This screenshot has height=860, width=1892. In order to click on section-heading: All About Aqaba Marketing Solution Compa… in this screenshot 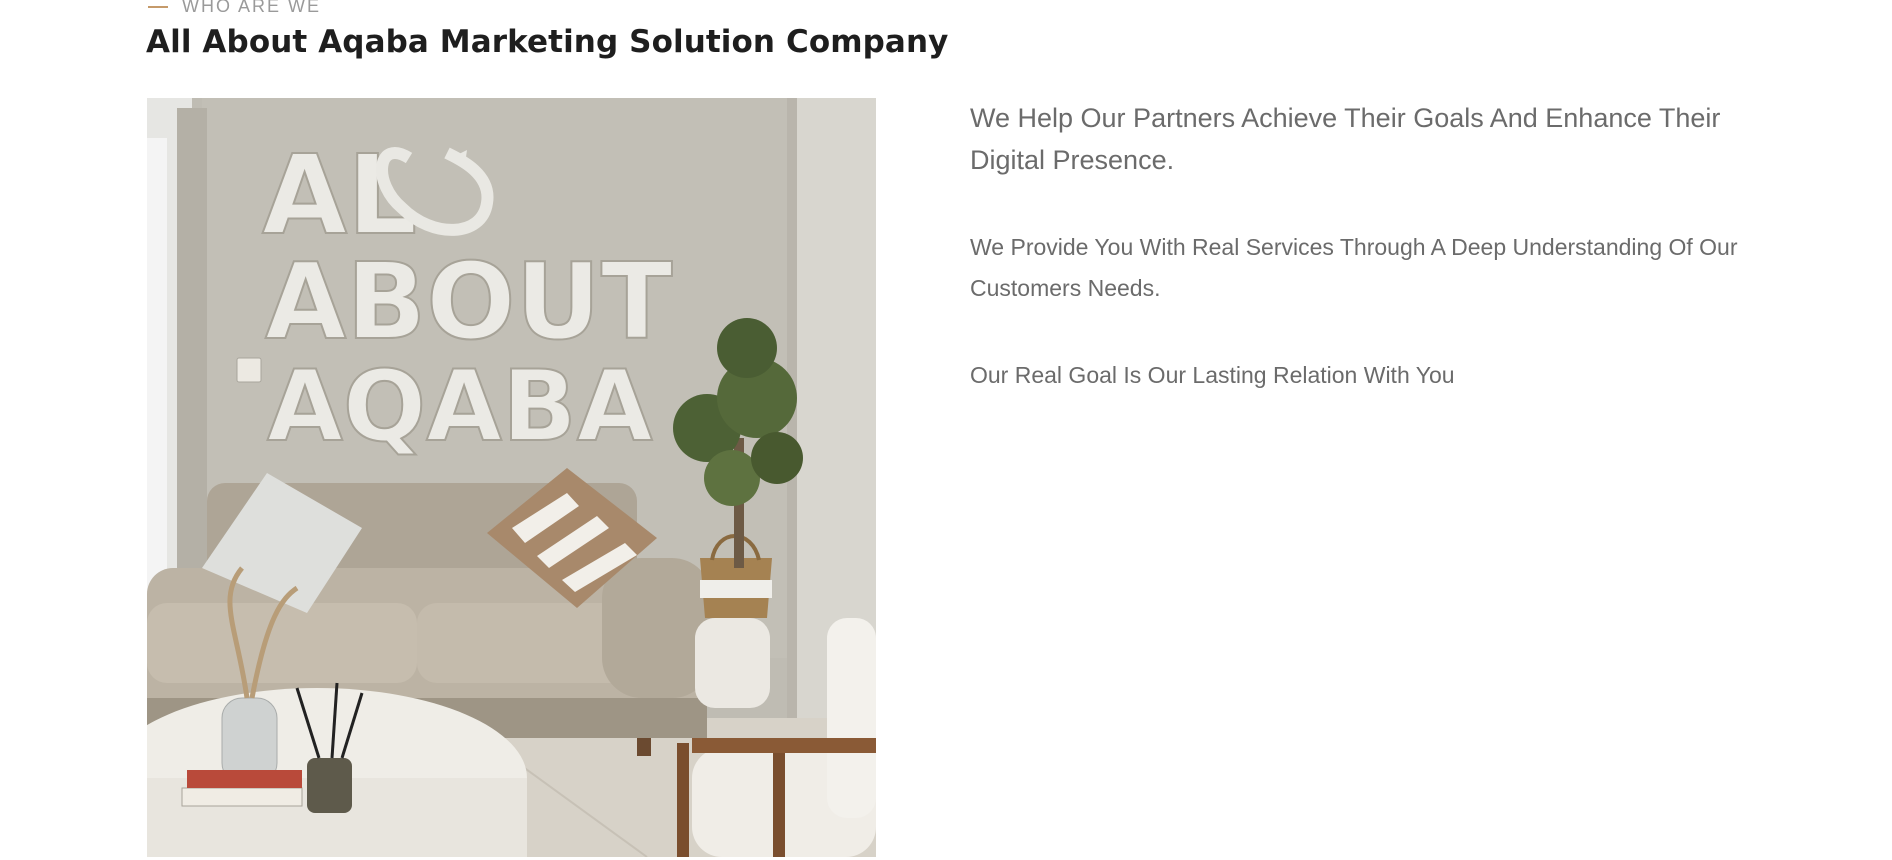, I will do `click(547, 42)`.